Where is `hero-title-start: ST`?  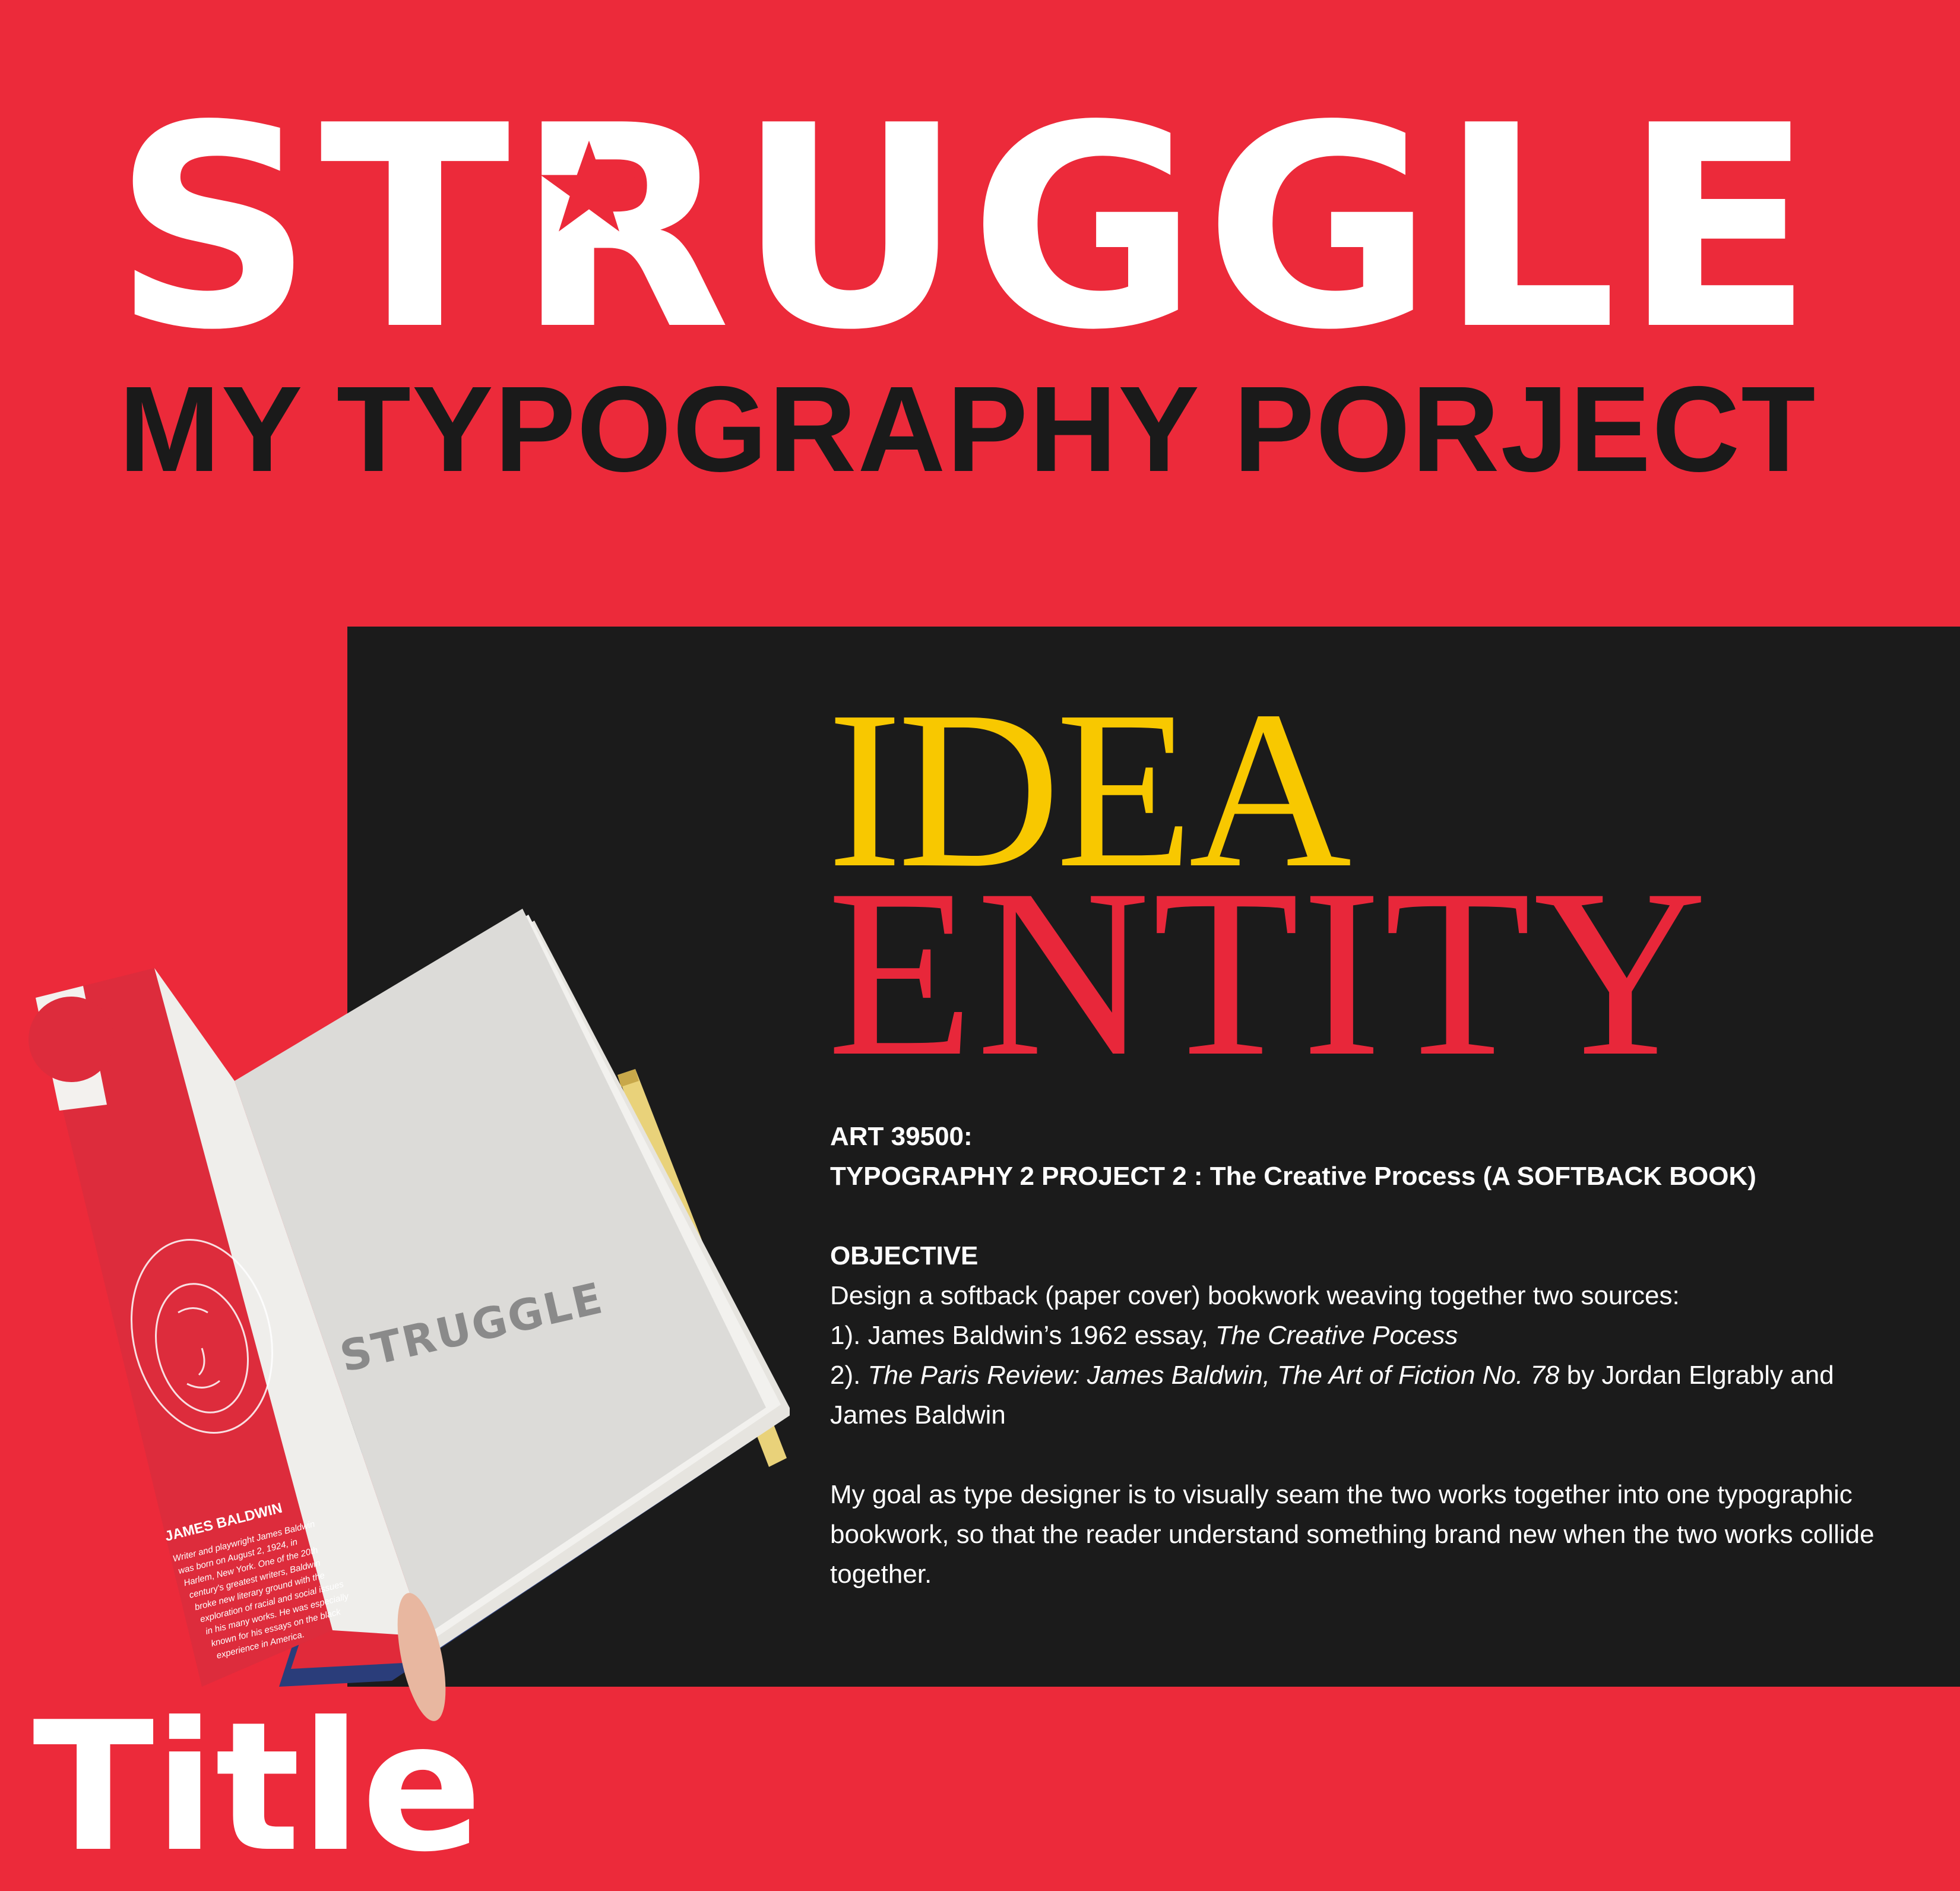
hero-title-start: ST is located at coordinates (315, 228).